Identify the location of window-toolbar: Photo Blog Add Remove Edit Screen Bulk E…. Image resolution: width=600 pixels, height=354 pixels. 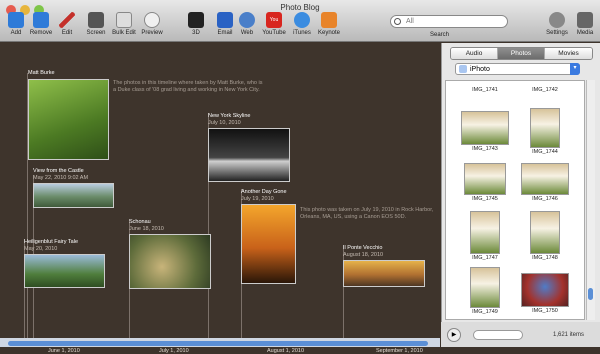
(300, 21).